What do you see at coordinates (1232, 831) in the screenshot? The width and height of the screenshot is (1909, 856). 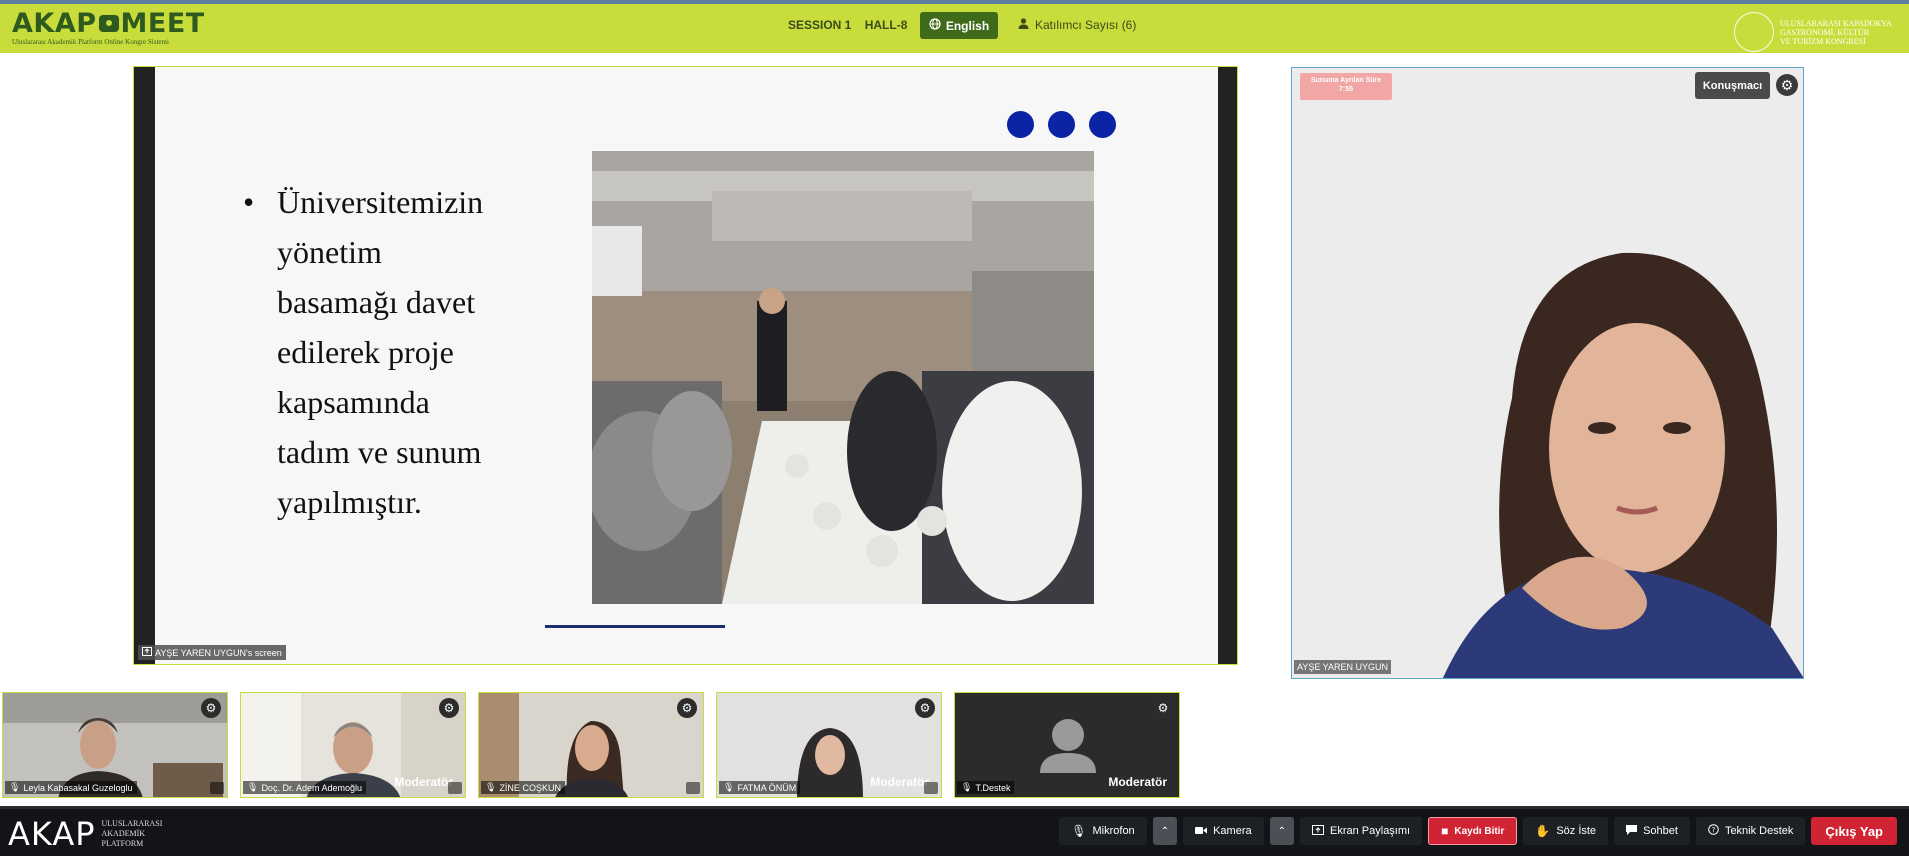 I see `camera-label: Kamera` at bounding box center [1232, 831].